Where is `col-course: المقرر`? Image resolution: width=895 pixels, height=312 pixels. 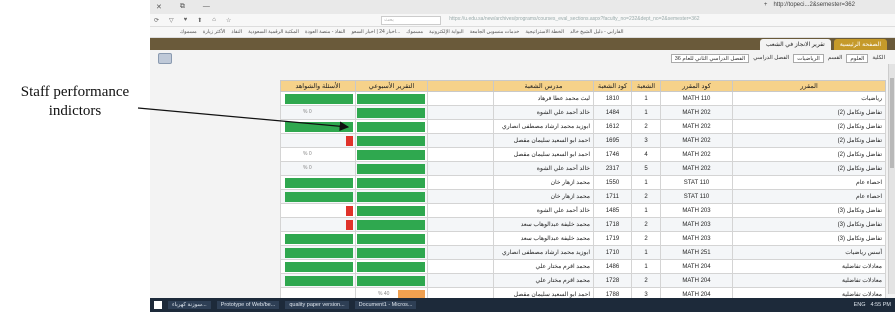
col-course: المقرر is located at coordinates (809, 86).